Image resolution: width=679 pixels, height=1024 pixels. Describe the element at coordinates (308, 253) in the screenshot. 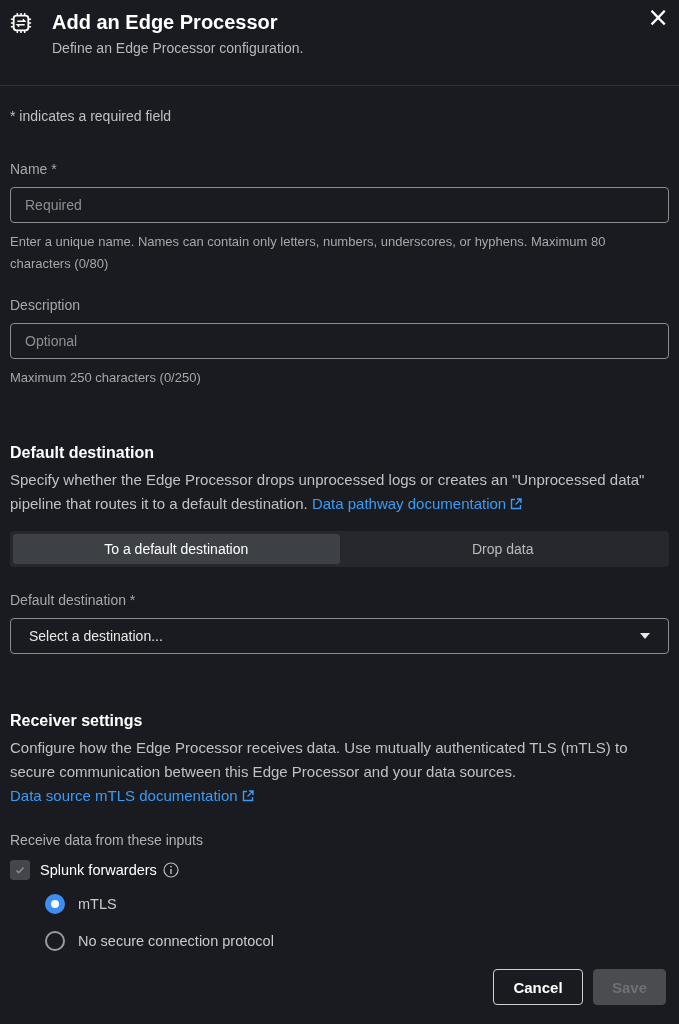

I see `help-text: Enter a unique name. Names can contain only letters, numbers, underscores, or hyphens. Maximum 80 characters (0/80)` at that location.